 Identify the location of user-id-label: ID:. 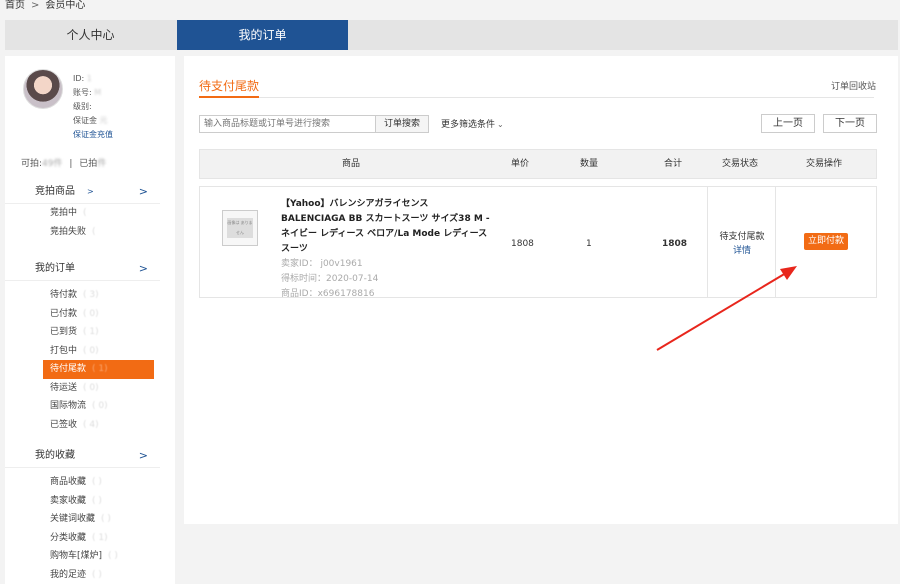
(79, 78).